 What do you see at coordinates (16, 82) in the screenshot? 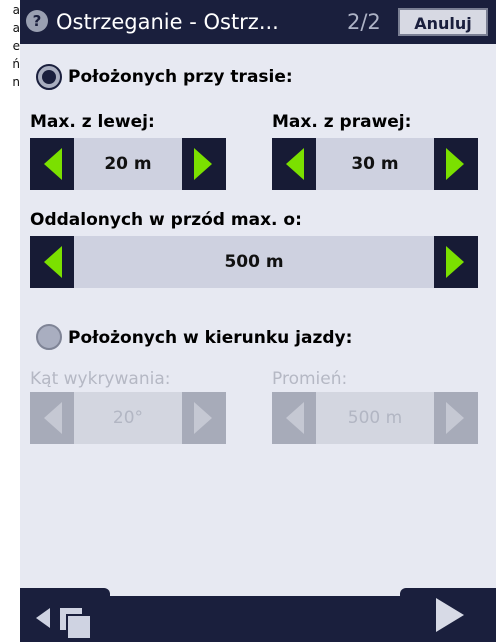
I see `overflow-line-5: n` at bounding box center [16, 82].